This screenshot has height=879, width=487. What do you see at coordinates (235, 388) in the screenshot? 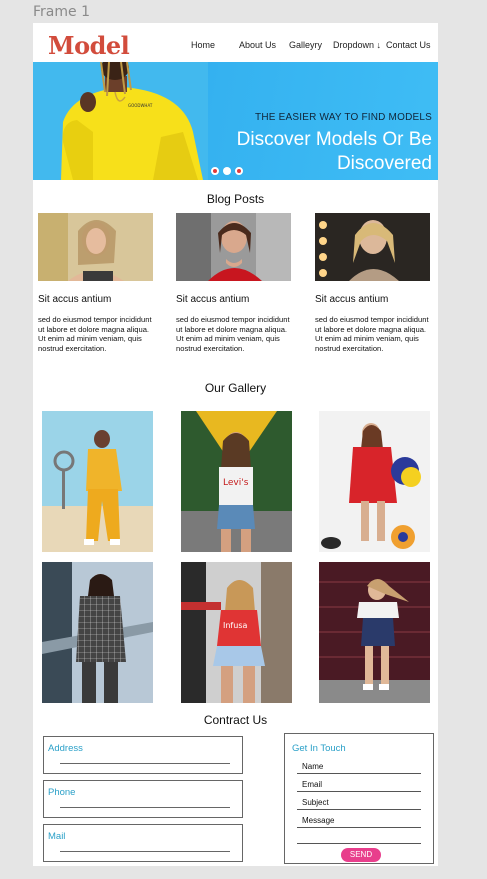
I see `gallery-heading: Our Gallery` at bounding box center [235, 388].